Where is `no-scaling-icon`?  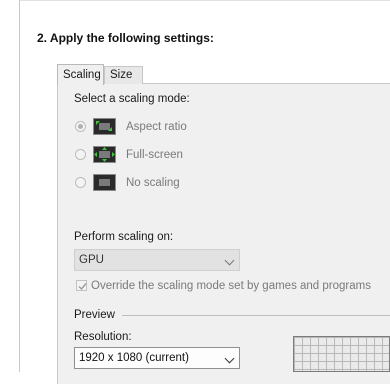
no-scaling-icon is located at coordinates (104, 182).